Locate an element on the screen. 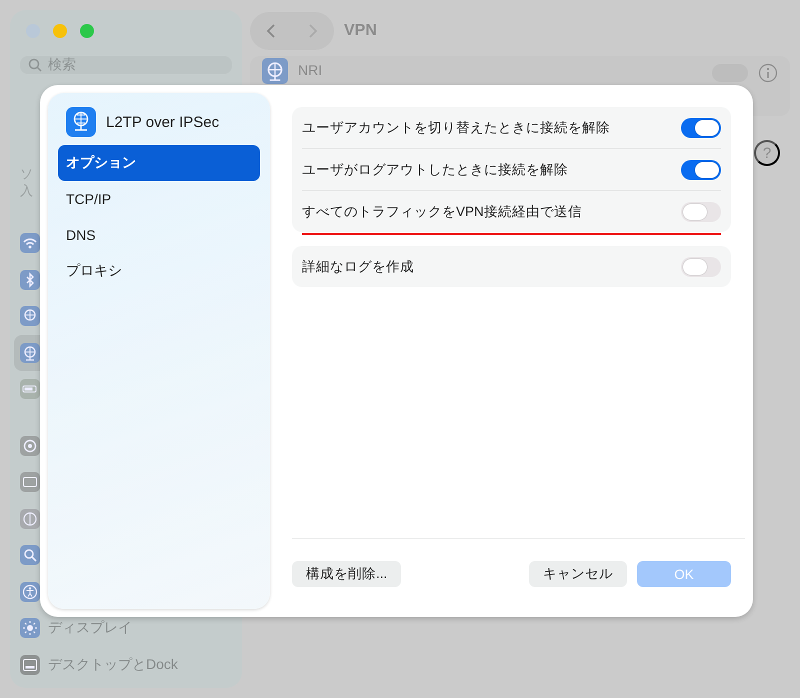 This screenshot has height=698, width=800. setting-label: ユーザアカウントを切り替えたときに接続を解除 is located at coordinates (456, 127).